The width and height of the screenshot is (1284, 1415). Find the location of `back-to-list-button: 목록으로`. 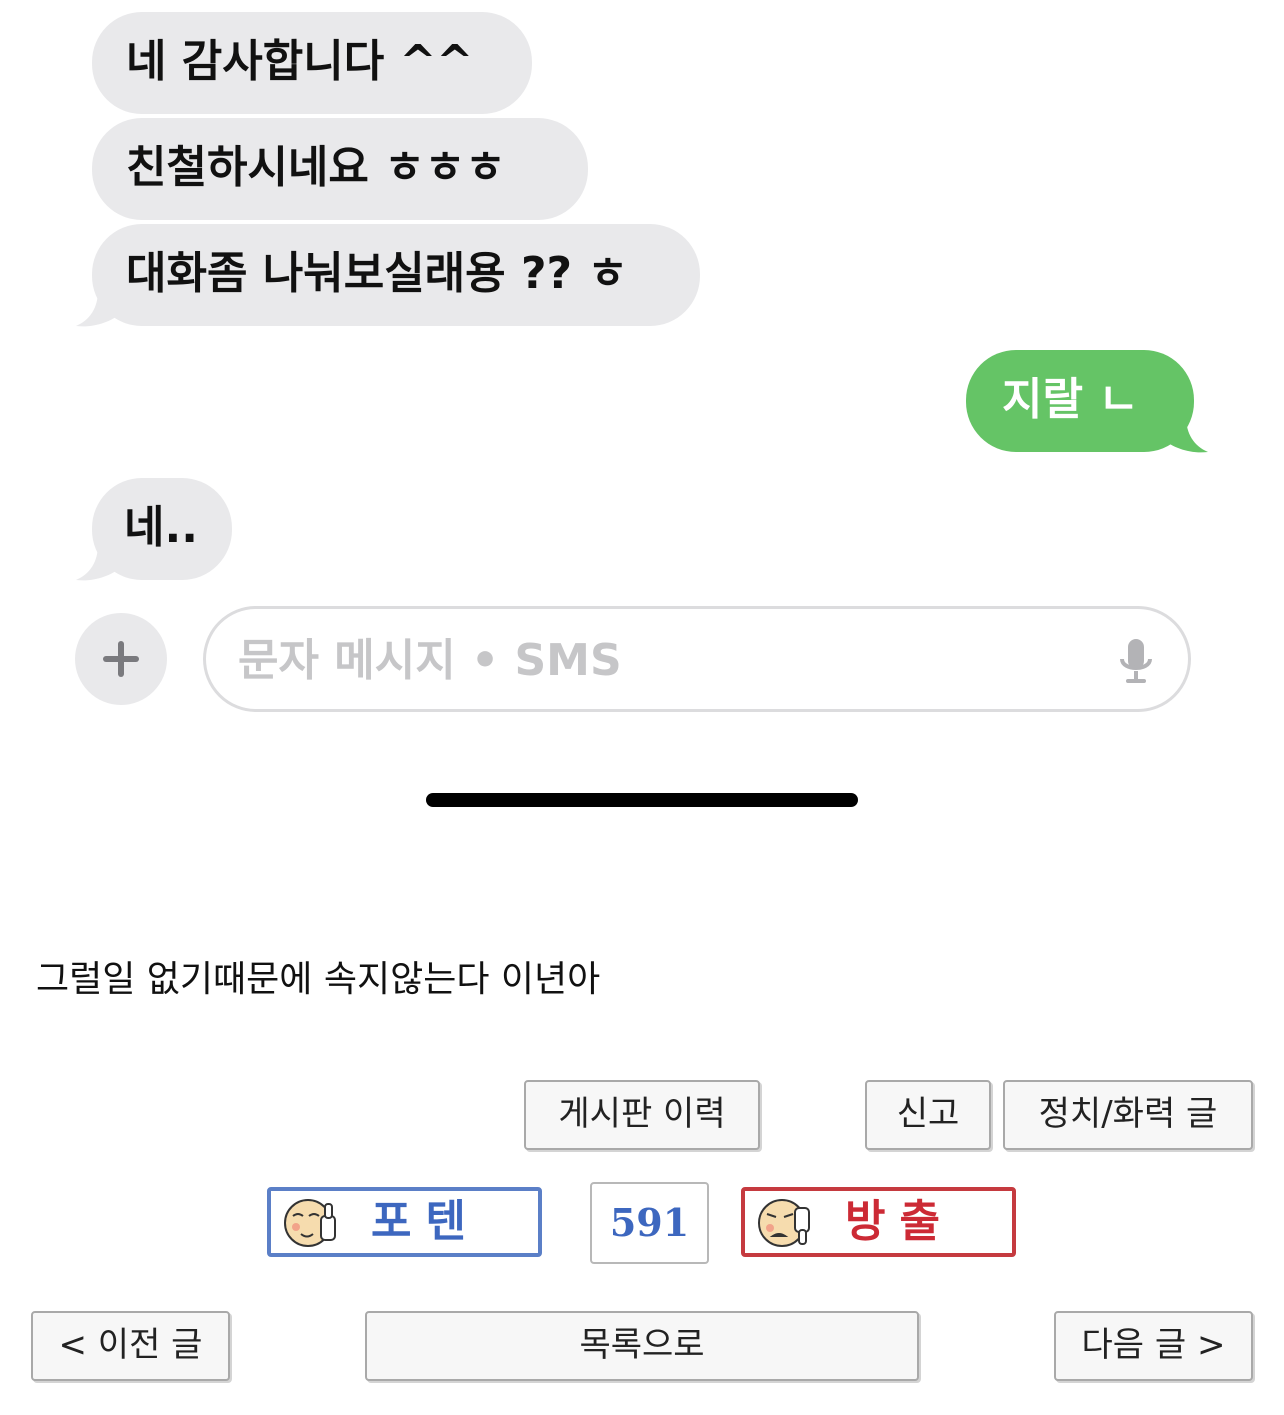

back-to-list-button: 목록으로 is located at coordinates (642, 1346).